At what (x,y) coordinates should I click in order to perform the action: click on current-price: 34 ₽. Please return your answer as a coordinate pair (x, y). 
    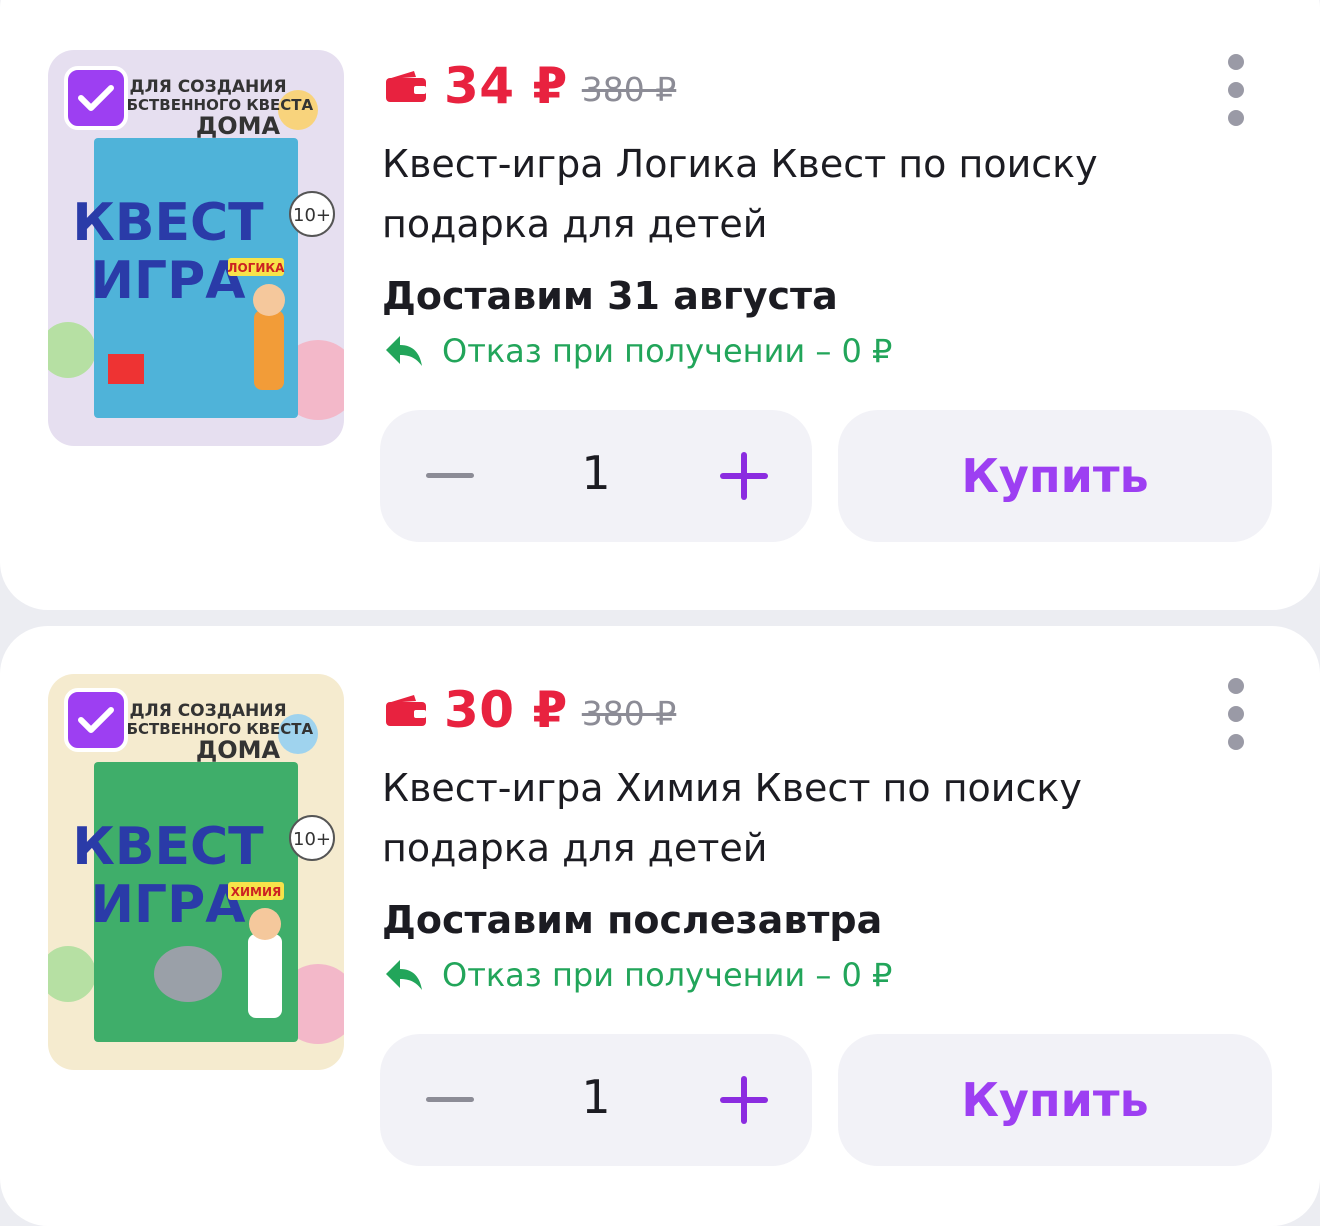
    Looking at the image, I should click on (506, 86).